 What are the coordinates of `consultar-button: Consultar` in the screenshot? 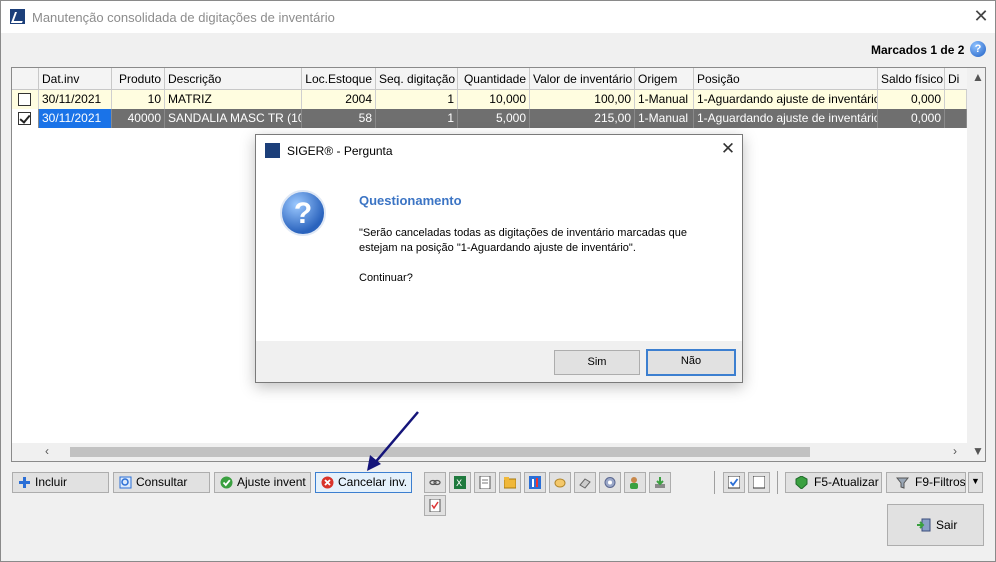 It's located at (161, 482).